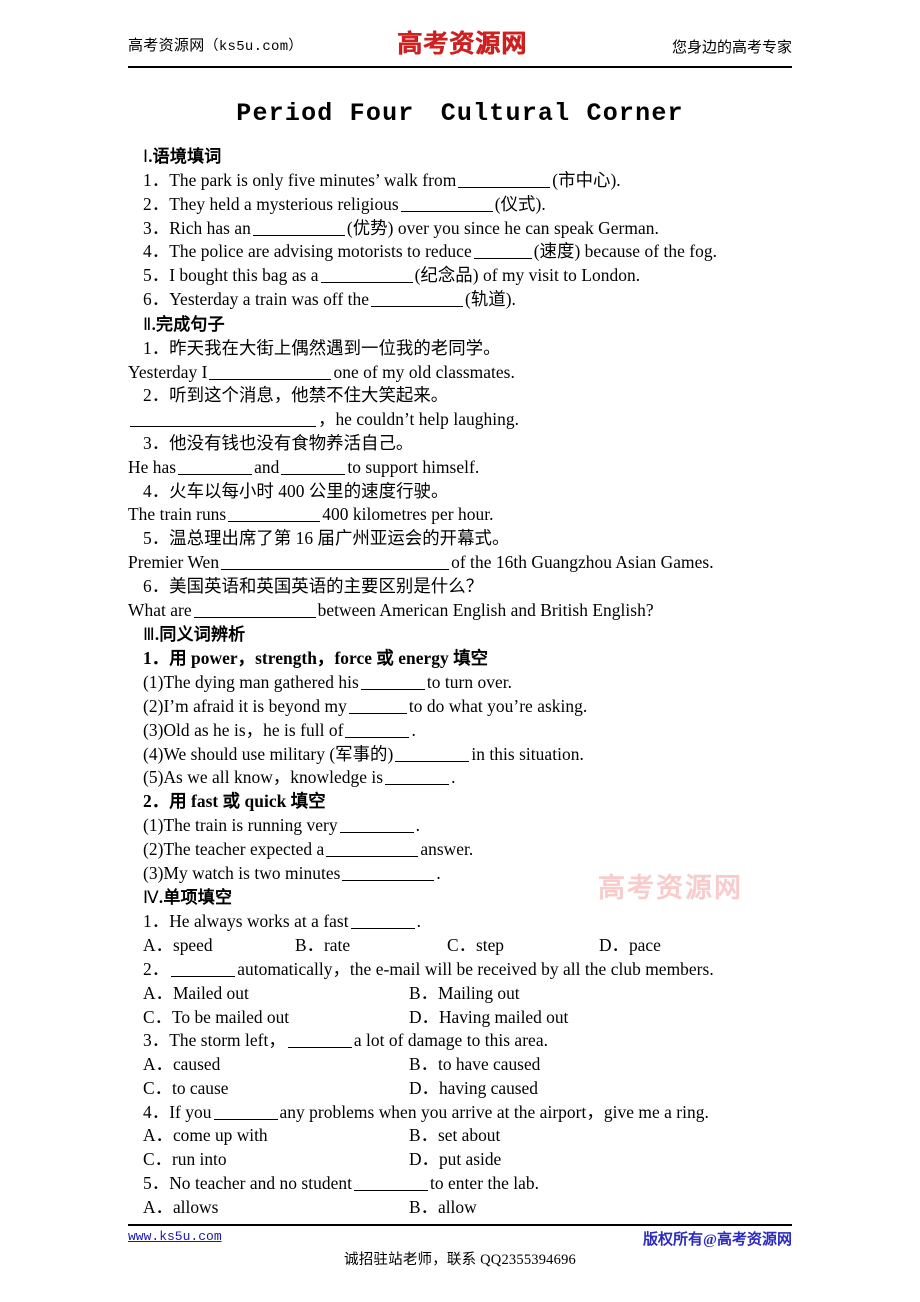 Image resolution: width=920 pixels, height=1302 pixels. What do you see at coordinates (276, 1018) in the screenshot?
I see `option-c: C．To be mailed out` at bounding box center [276, 1018].